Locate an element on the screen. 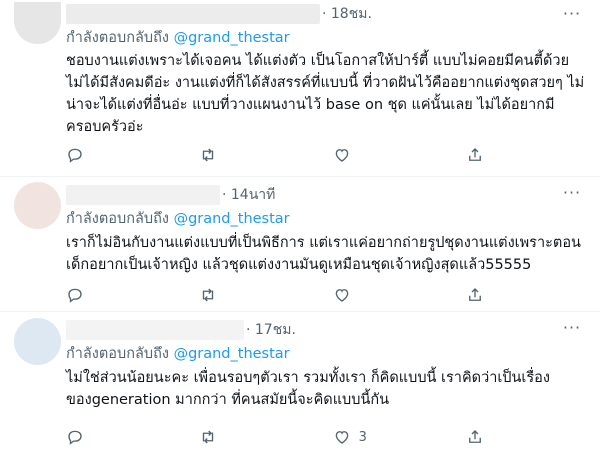 This screenshot has height=455, width=600. tweet-actions: 3 is located at coordinates (286, 437).